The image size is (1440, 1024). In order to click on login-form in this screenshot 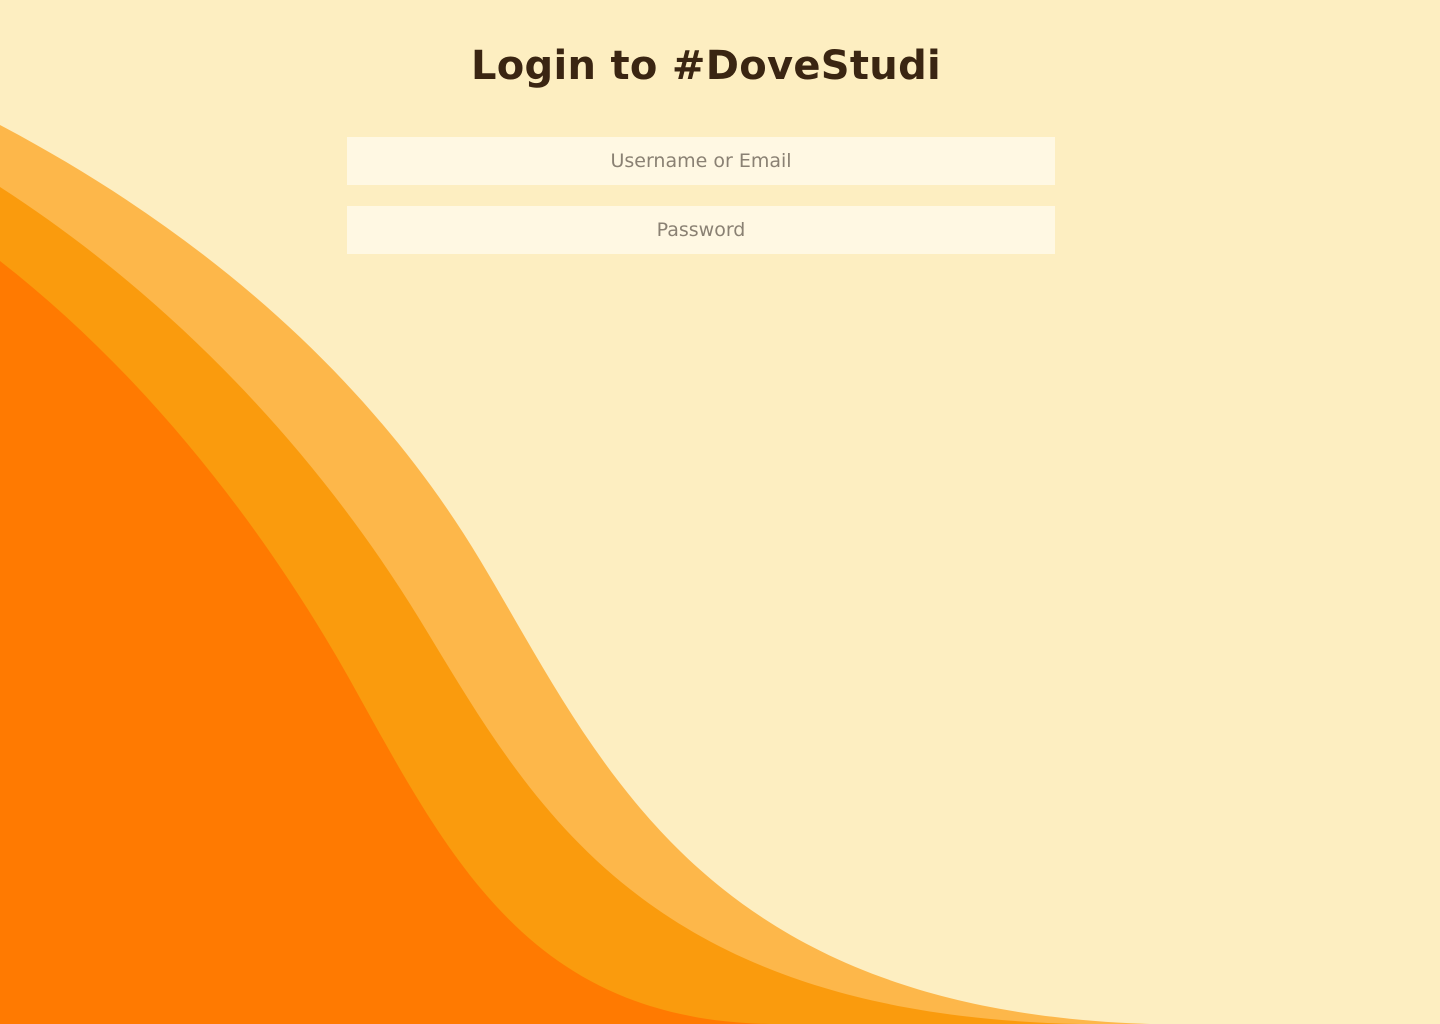, I will do `click(701, 206)`.